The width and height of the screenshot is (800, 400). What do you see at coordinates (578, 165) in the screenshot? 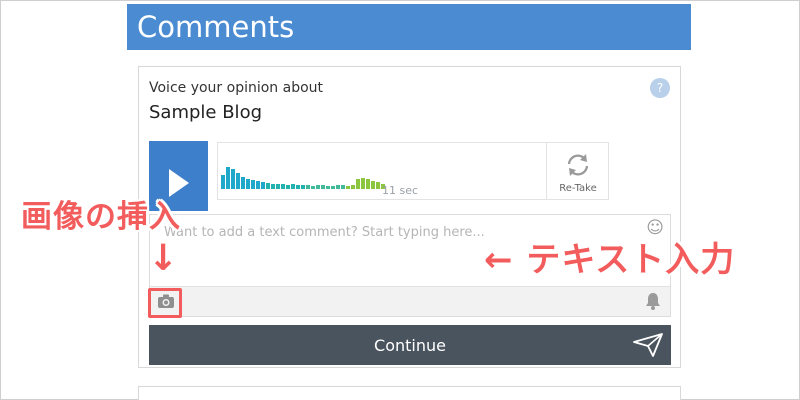
I see `refresh-icon` at bounding box center [578, 165].